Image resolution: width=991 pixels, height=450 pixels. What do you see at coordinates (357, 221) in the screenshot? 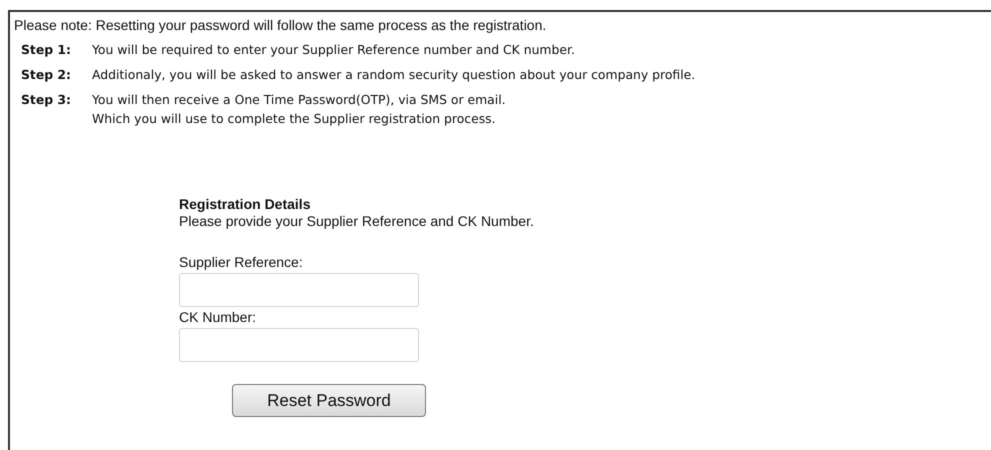
I see `form-instruction: Please provide your Supplier Reference and CK Number.` at bounding box center [357, 221].